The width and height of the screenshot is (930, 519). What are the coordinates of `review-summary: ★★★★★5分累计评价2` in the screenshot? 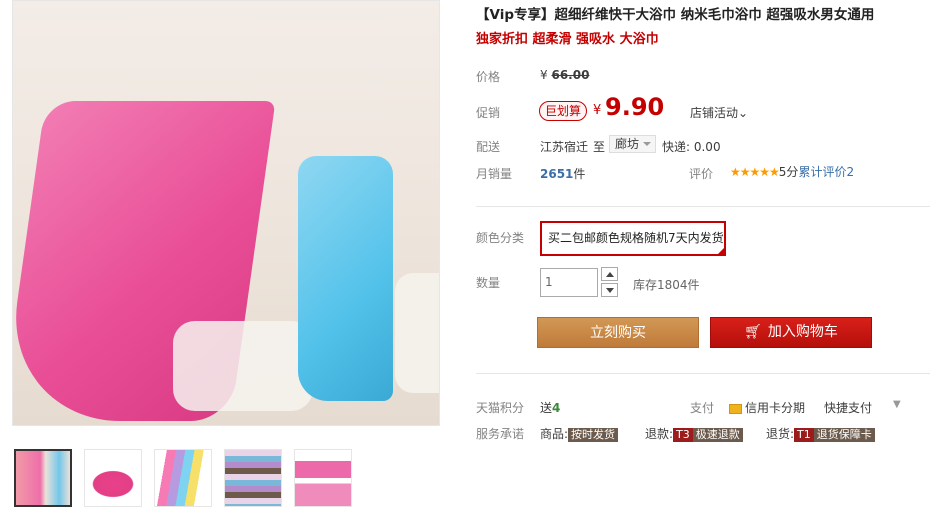 It's located at (792, 171).